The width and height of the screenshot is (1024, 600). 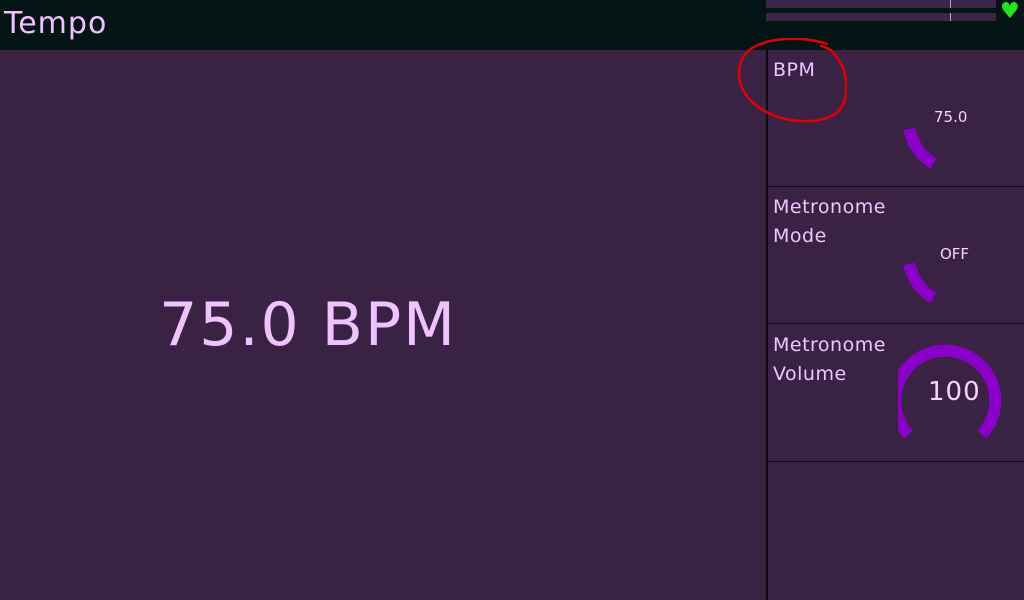 What do you see at coordinates (881, 17) in the screenshot?
I see `level-meter-right` at bounding box center [881, 17].